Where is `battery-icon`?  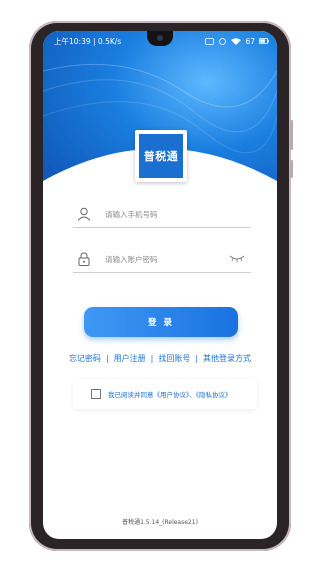 battery-icon is located at coordinates (264, 41).